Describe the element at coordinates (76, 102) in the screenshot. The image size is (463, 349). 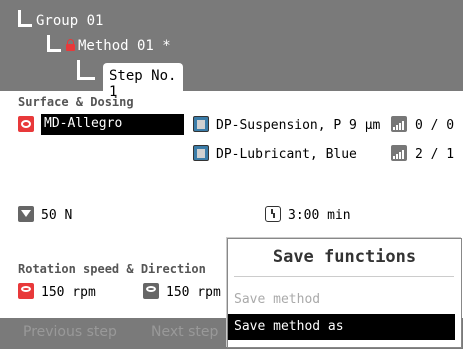
I see `surface-dosing-label: Surface & Dosing` at that location.